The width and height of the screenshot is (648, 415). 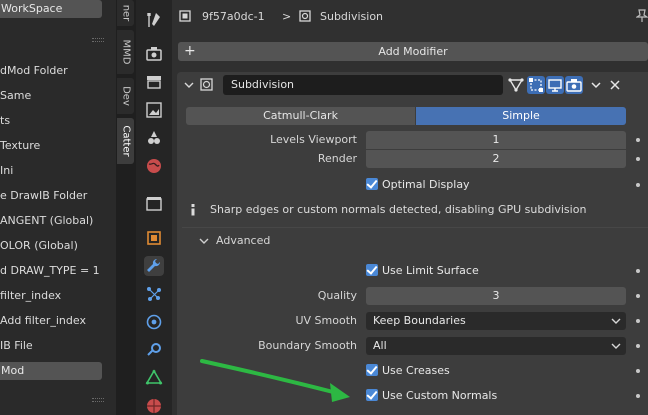 I want to click on list-item: IB File, so click(x=16, y=346).